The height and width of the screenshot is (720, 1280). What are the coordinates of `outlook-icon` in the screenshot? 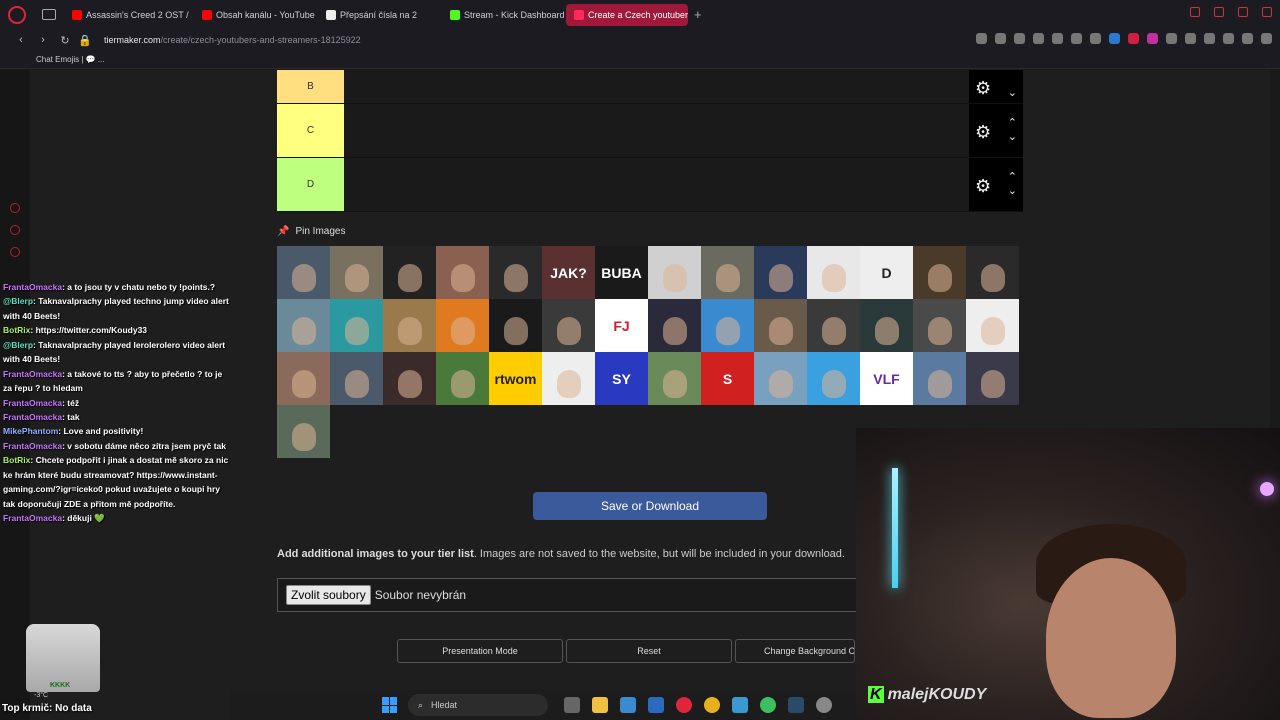 It's located at (656, 705).